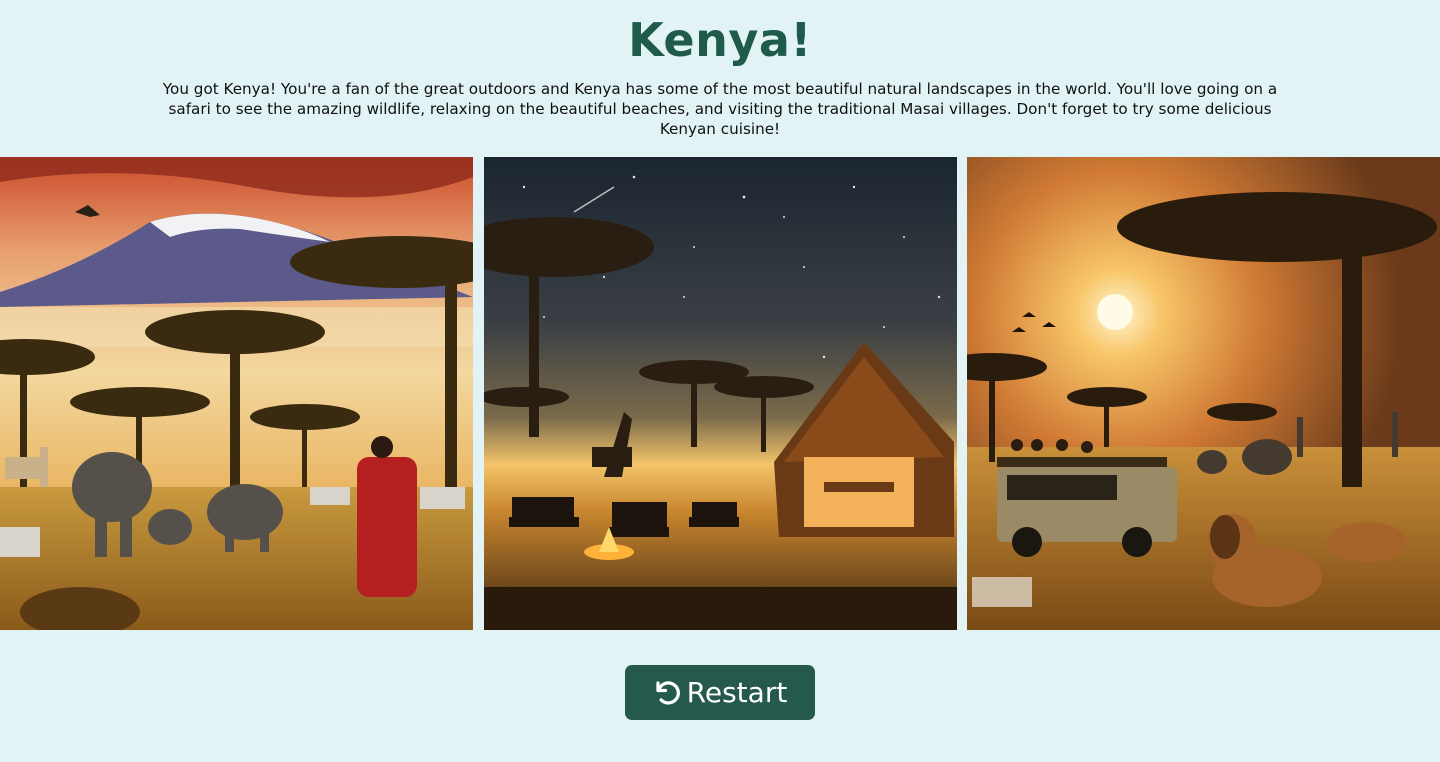 The width and height of the screenshot is (1440, 762). I want to click on rotate-left-icon, so click(668, 693).